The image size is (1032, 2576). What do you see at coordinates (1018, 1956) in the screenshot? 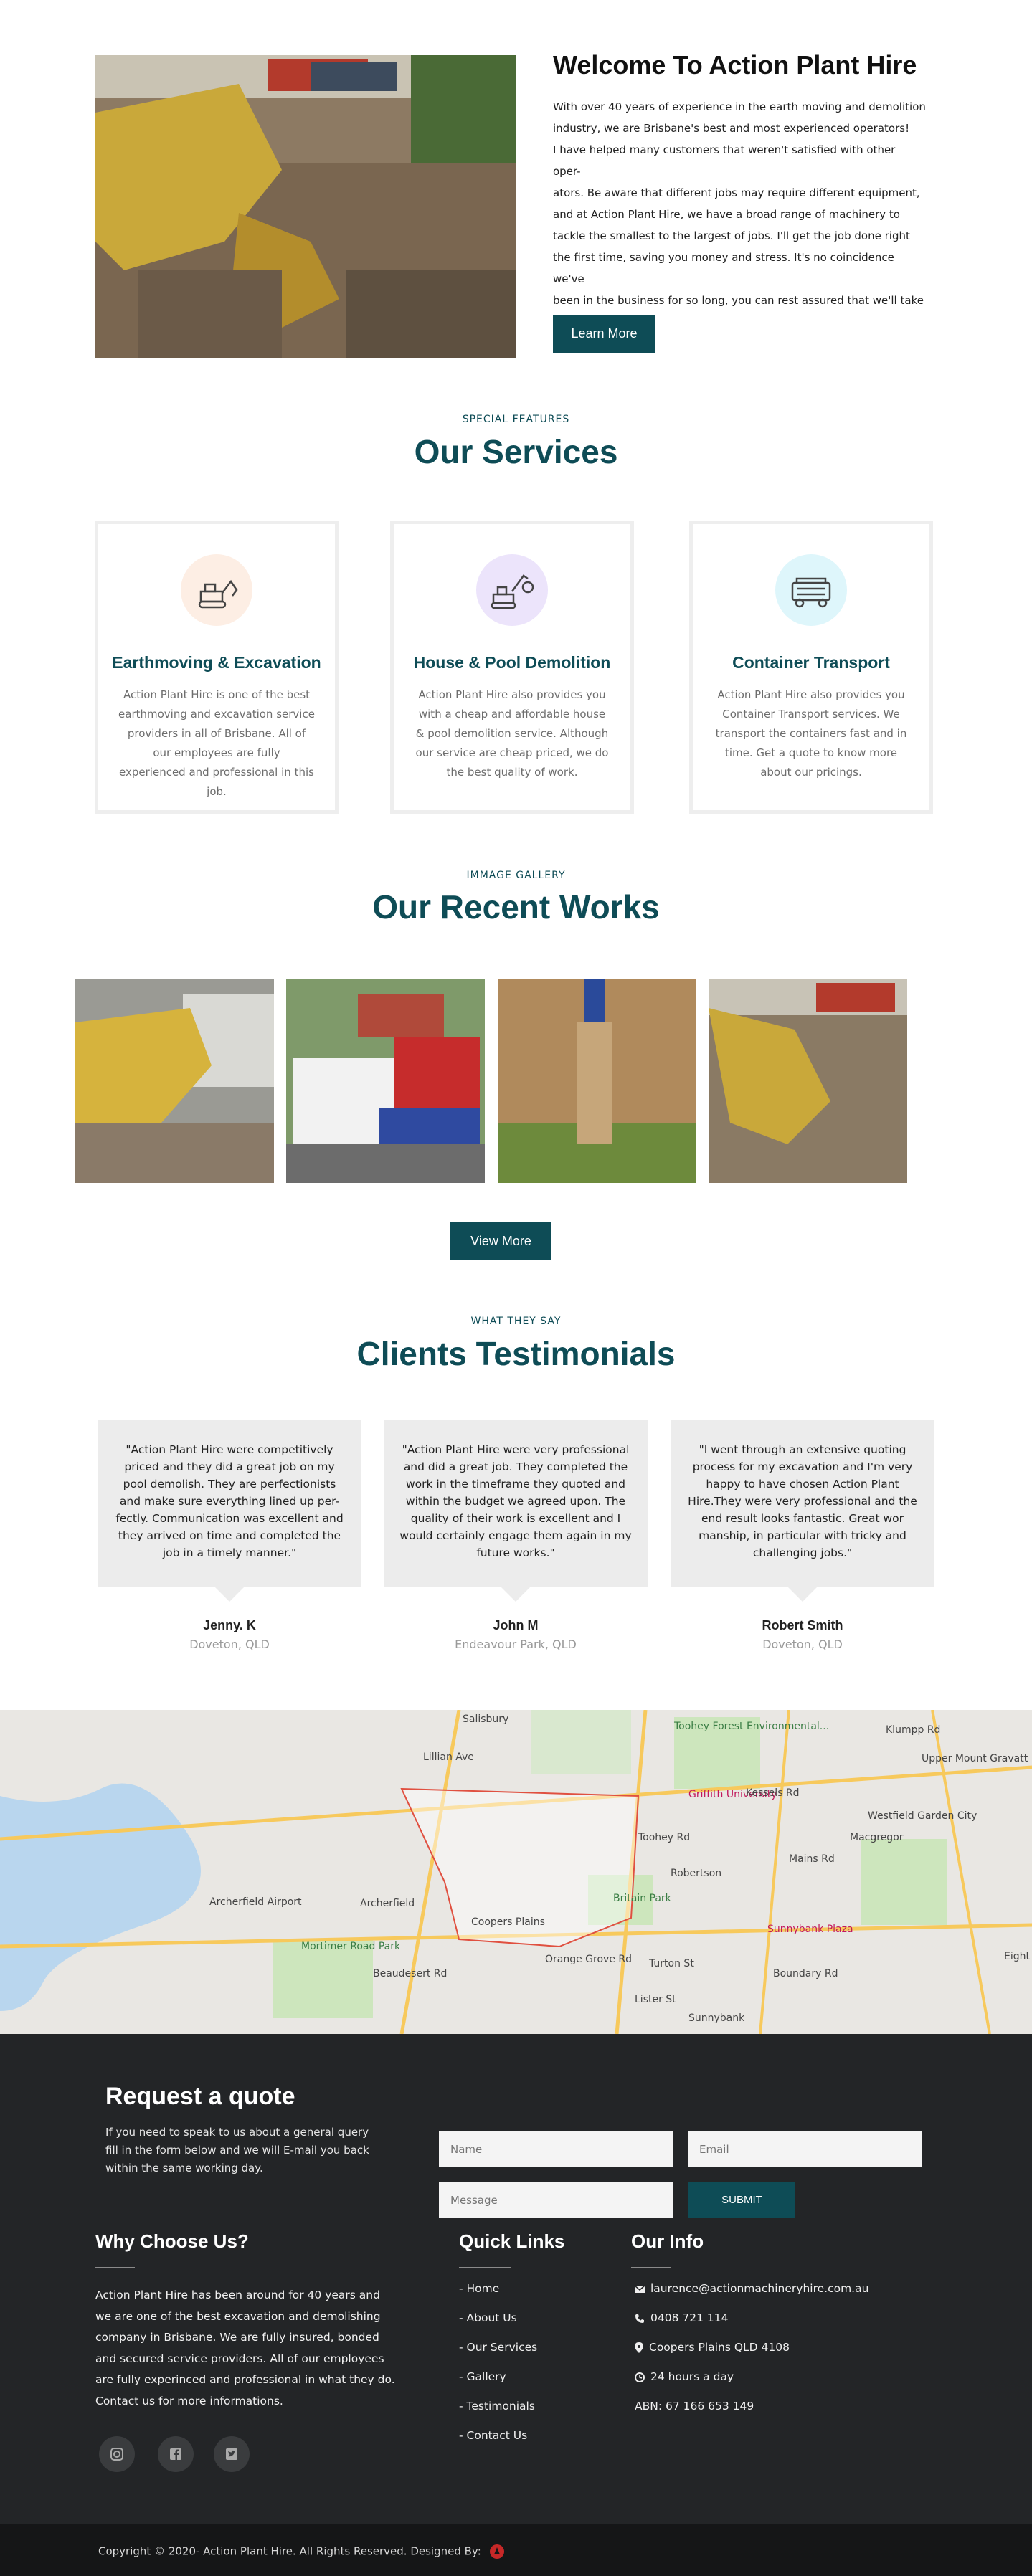
I see `map-label: Eight Mile` at bounding box center [1018, 1956].